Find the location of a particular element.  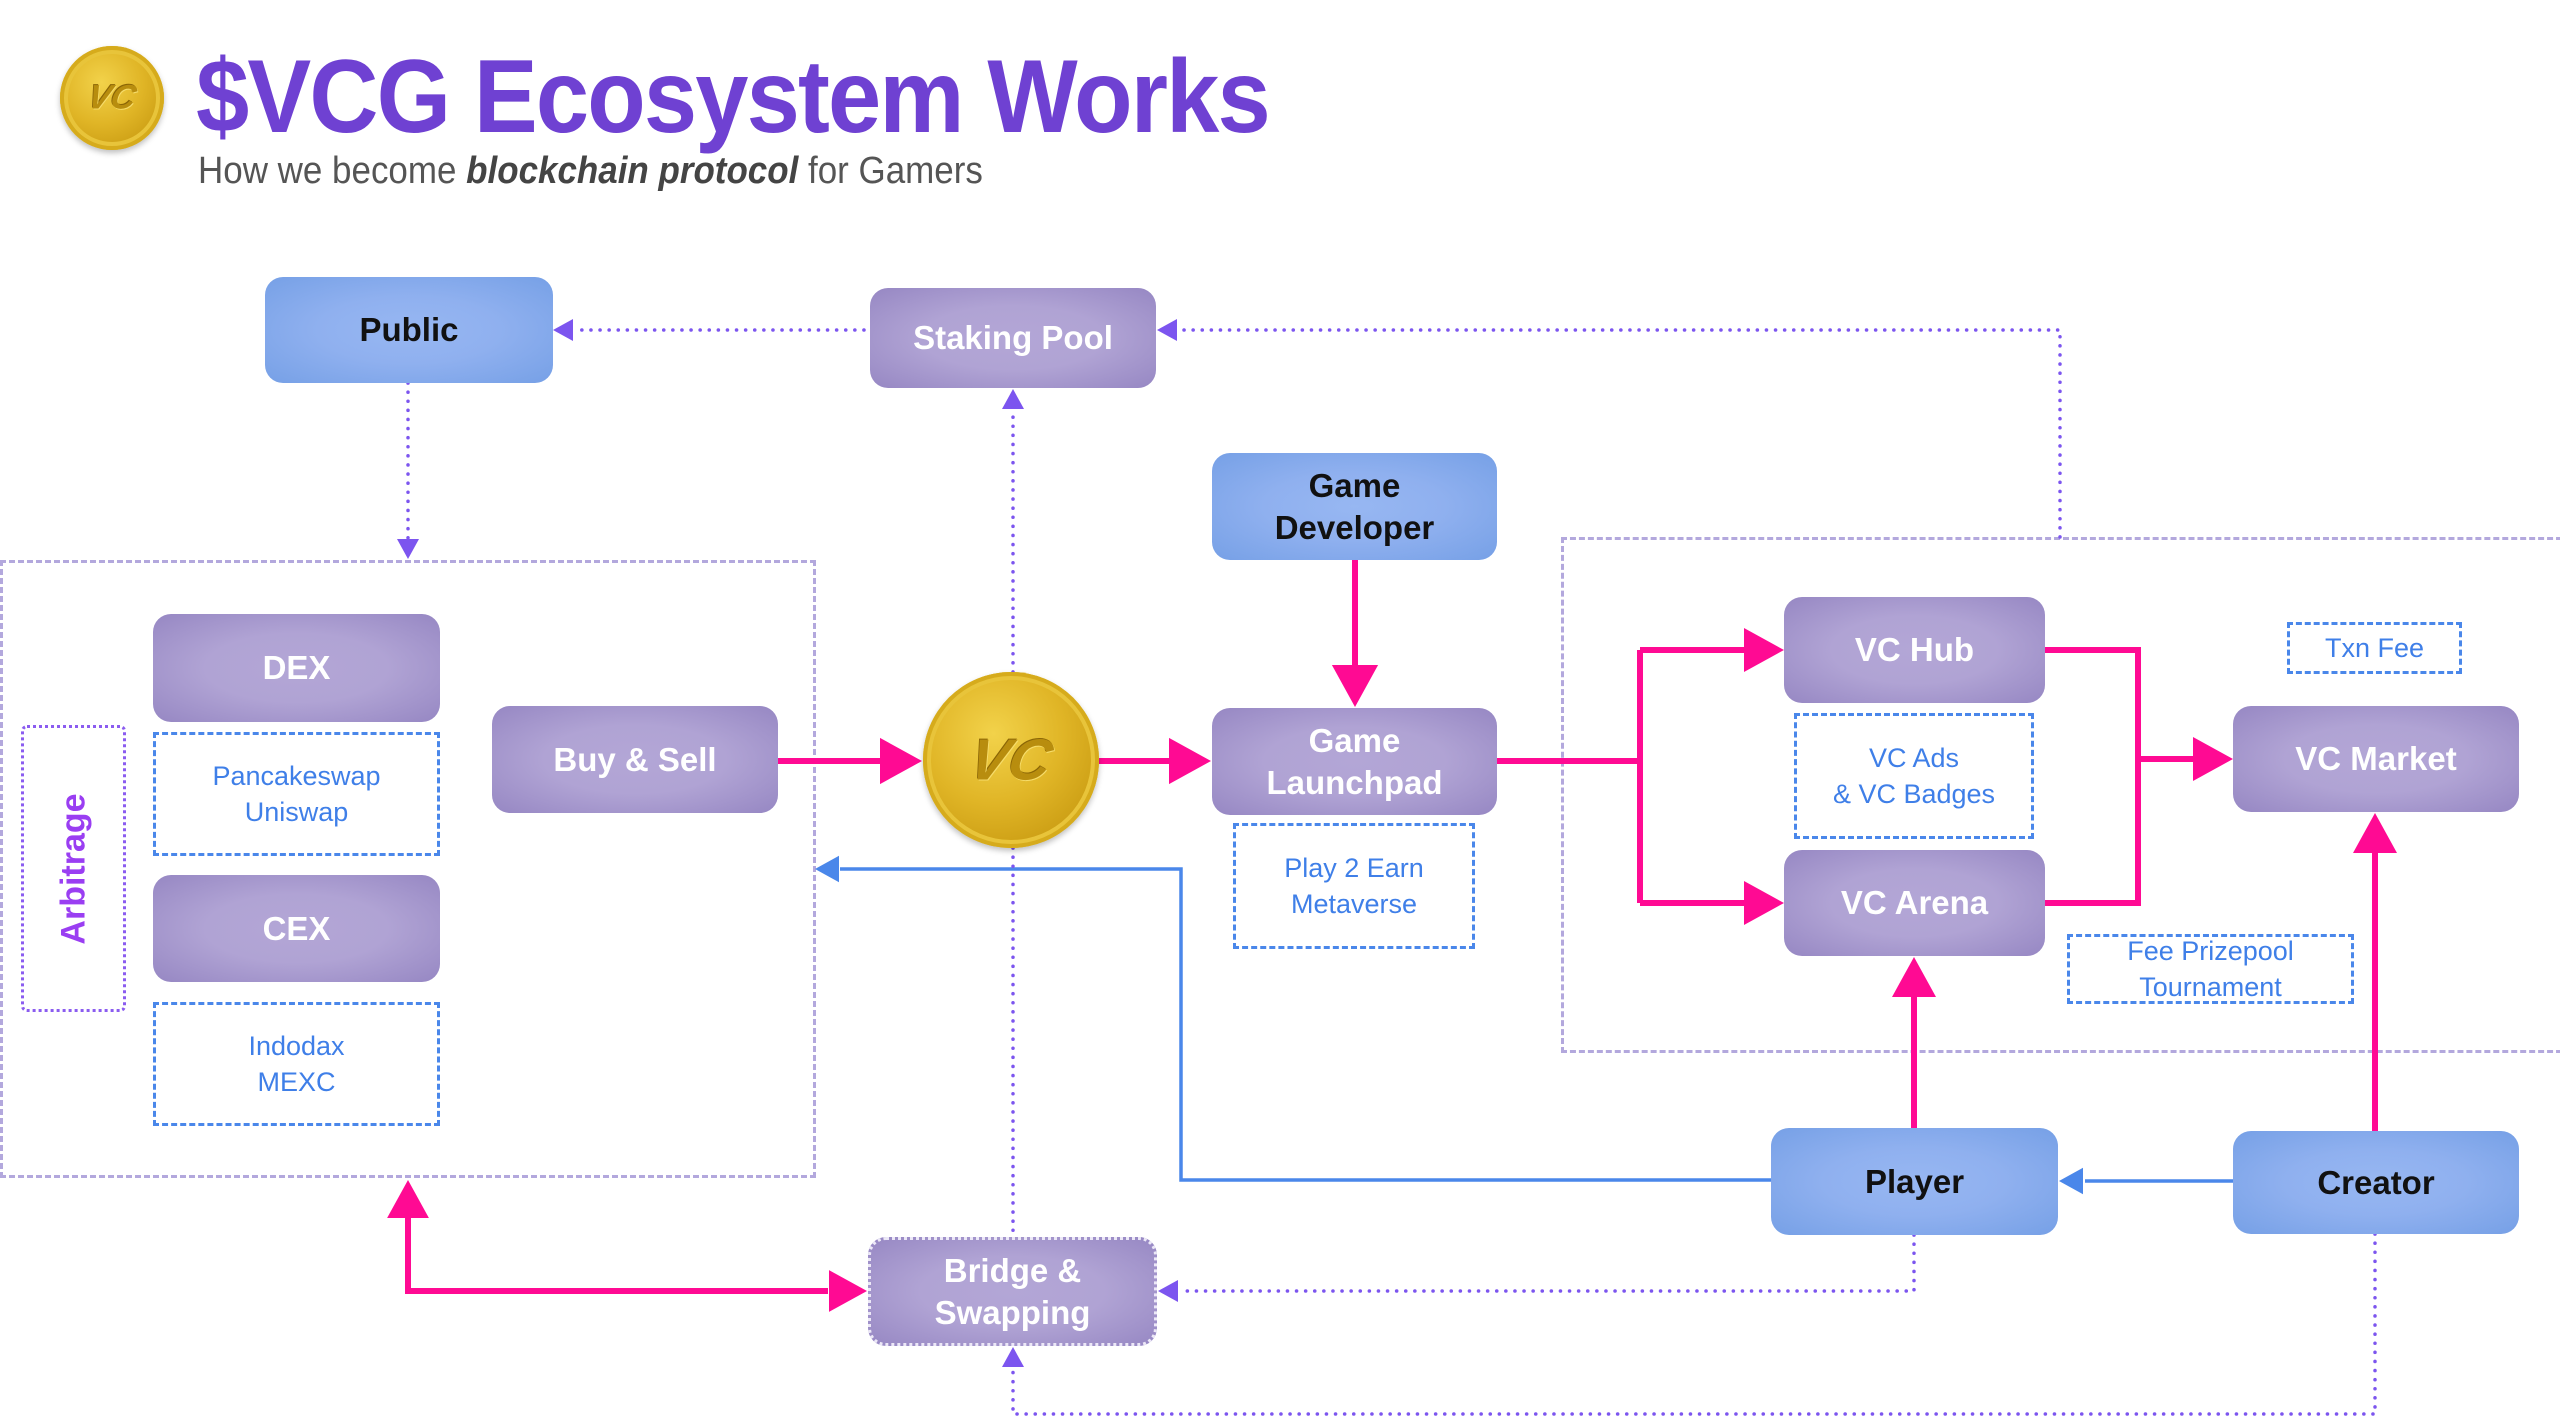

vc-hub-label: VC Hub is located at coordinates (1914, 650).